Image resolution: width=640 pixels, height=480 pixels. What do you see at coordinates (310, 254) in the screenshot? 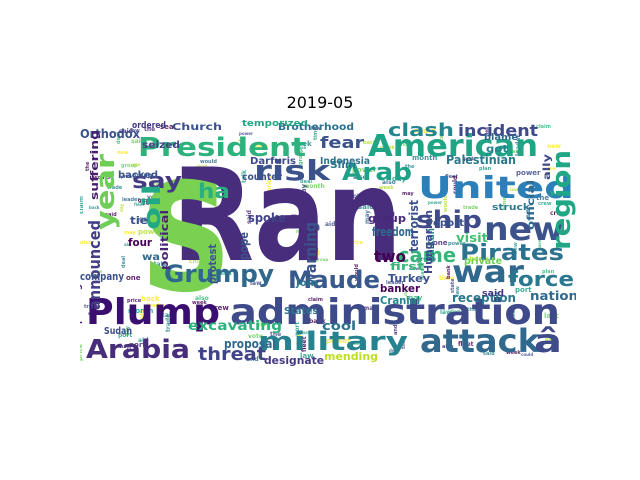
I see `cloud-word: warning` at bounding box center [310, 254].